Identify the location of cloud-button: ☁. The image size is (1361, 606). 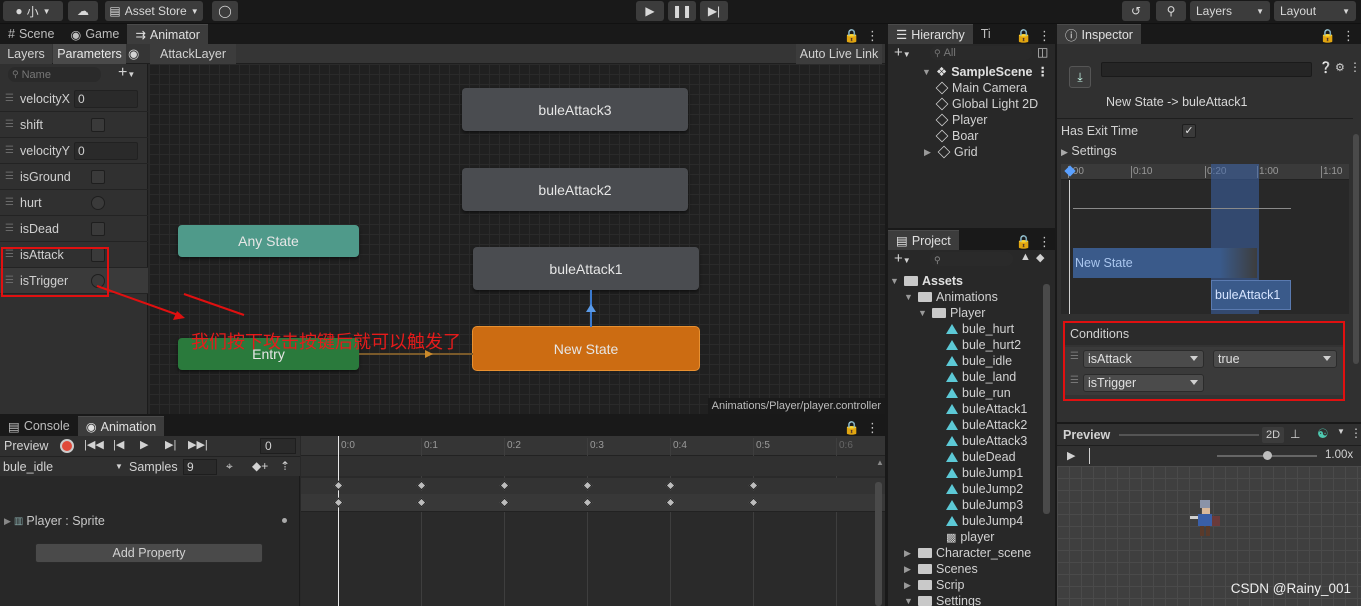
(83, 11).